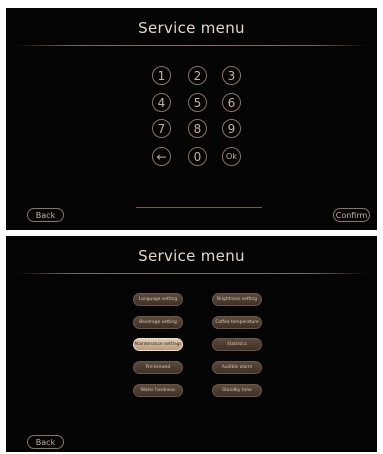 The height and width of the screenshot is (454, 383). Describe the element at coordinates (158, 344) in the screenshot. I see `maintenance-settings-button: Maintenance settings` at that location.